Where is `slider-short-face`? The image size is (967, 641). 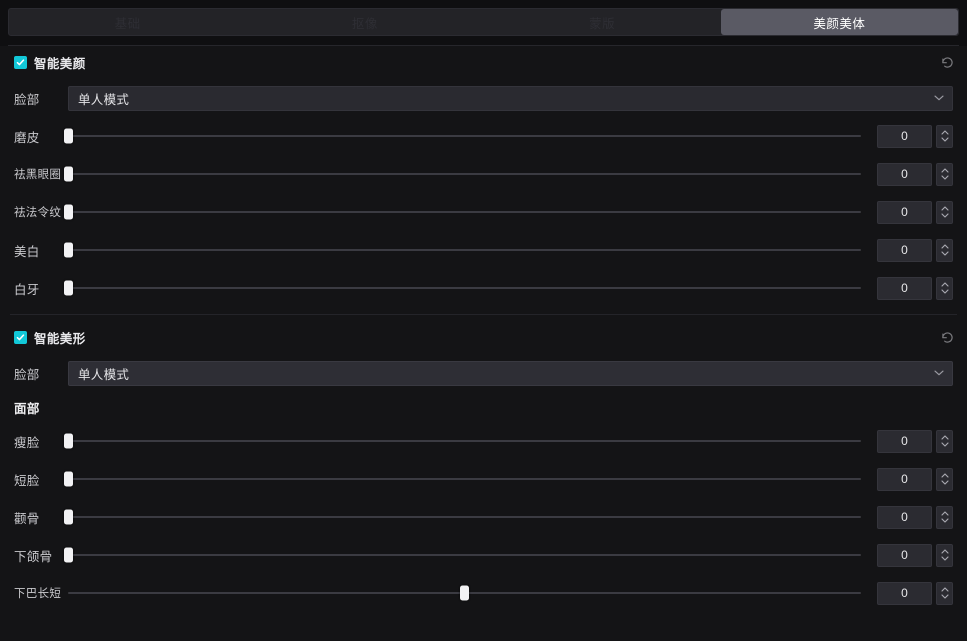 slider-short-face is located at coordinates (462, 479).